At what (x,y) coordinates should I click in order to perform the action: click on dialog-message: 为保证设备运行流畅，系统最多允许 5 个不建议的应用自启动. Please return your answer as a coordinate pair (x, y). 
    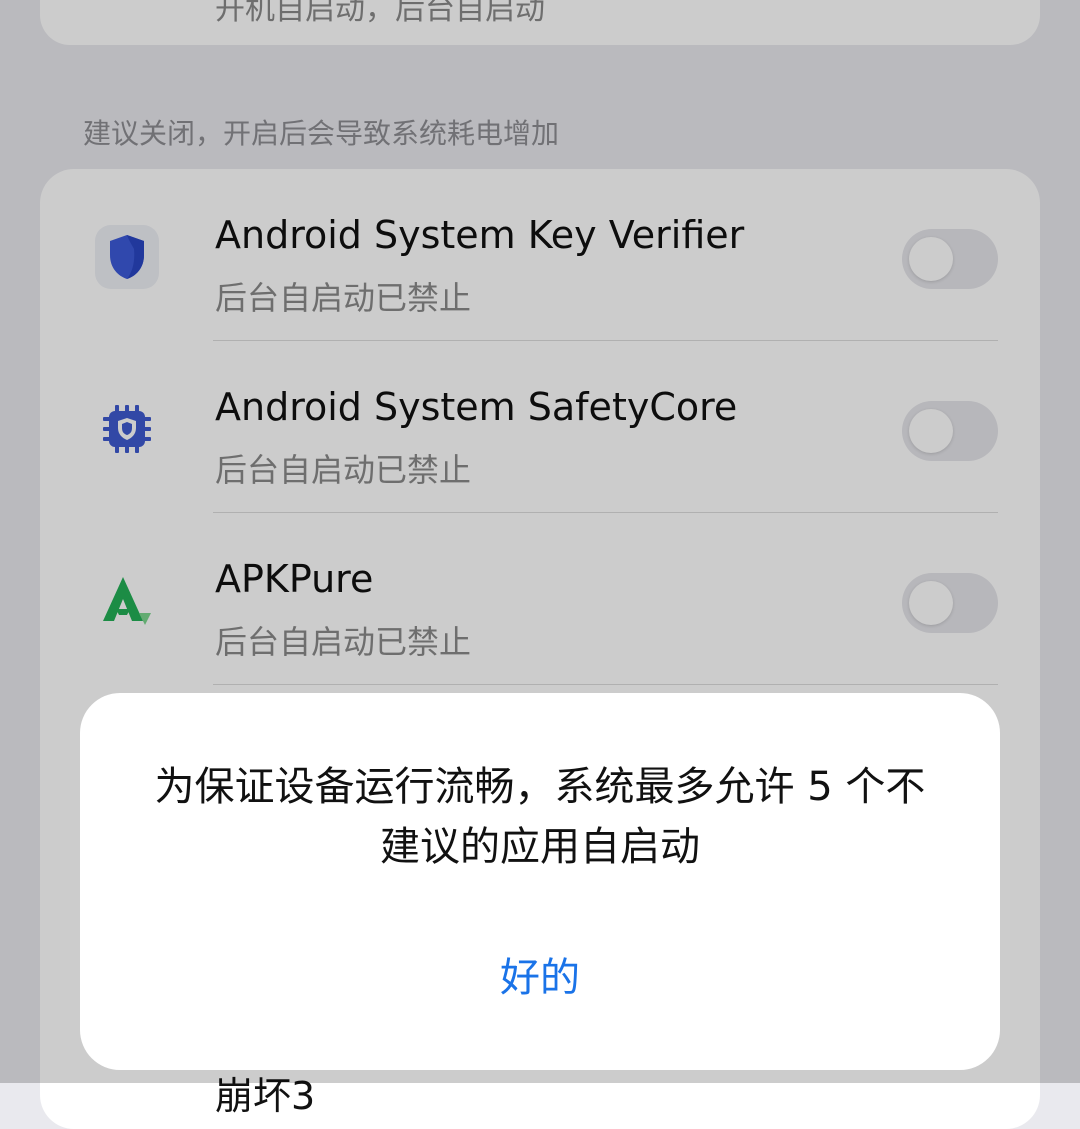
    Looking at the image, I should click on (540, 817).